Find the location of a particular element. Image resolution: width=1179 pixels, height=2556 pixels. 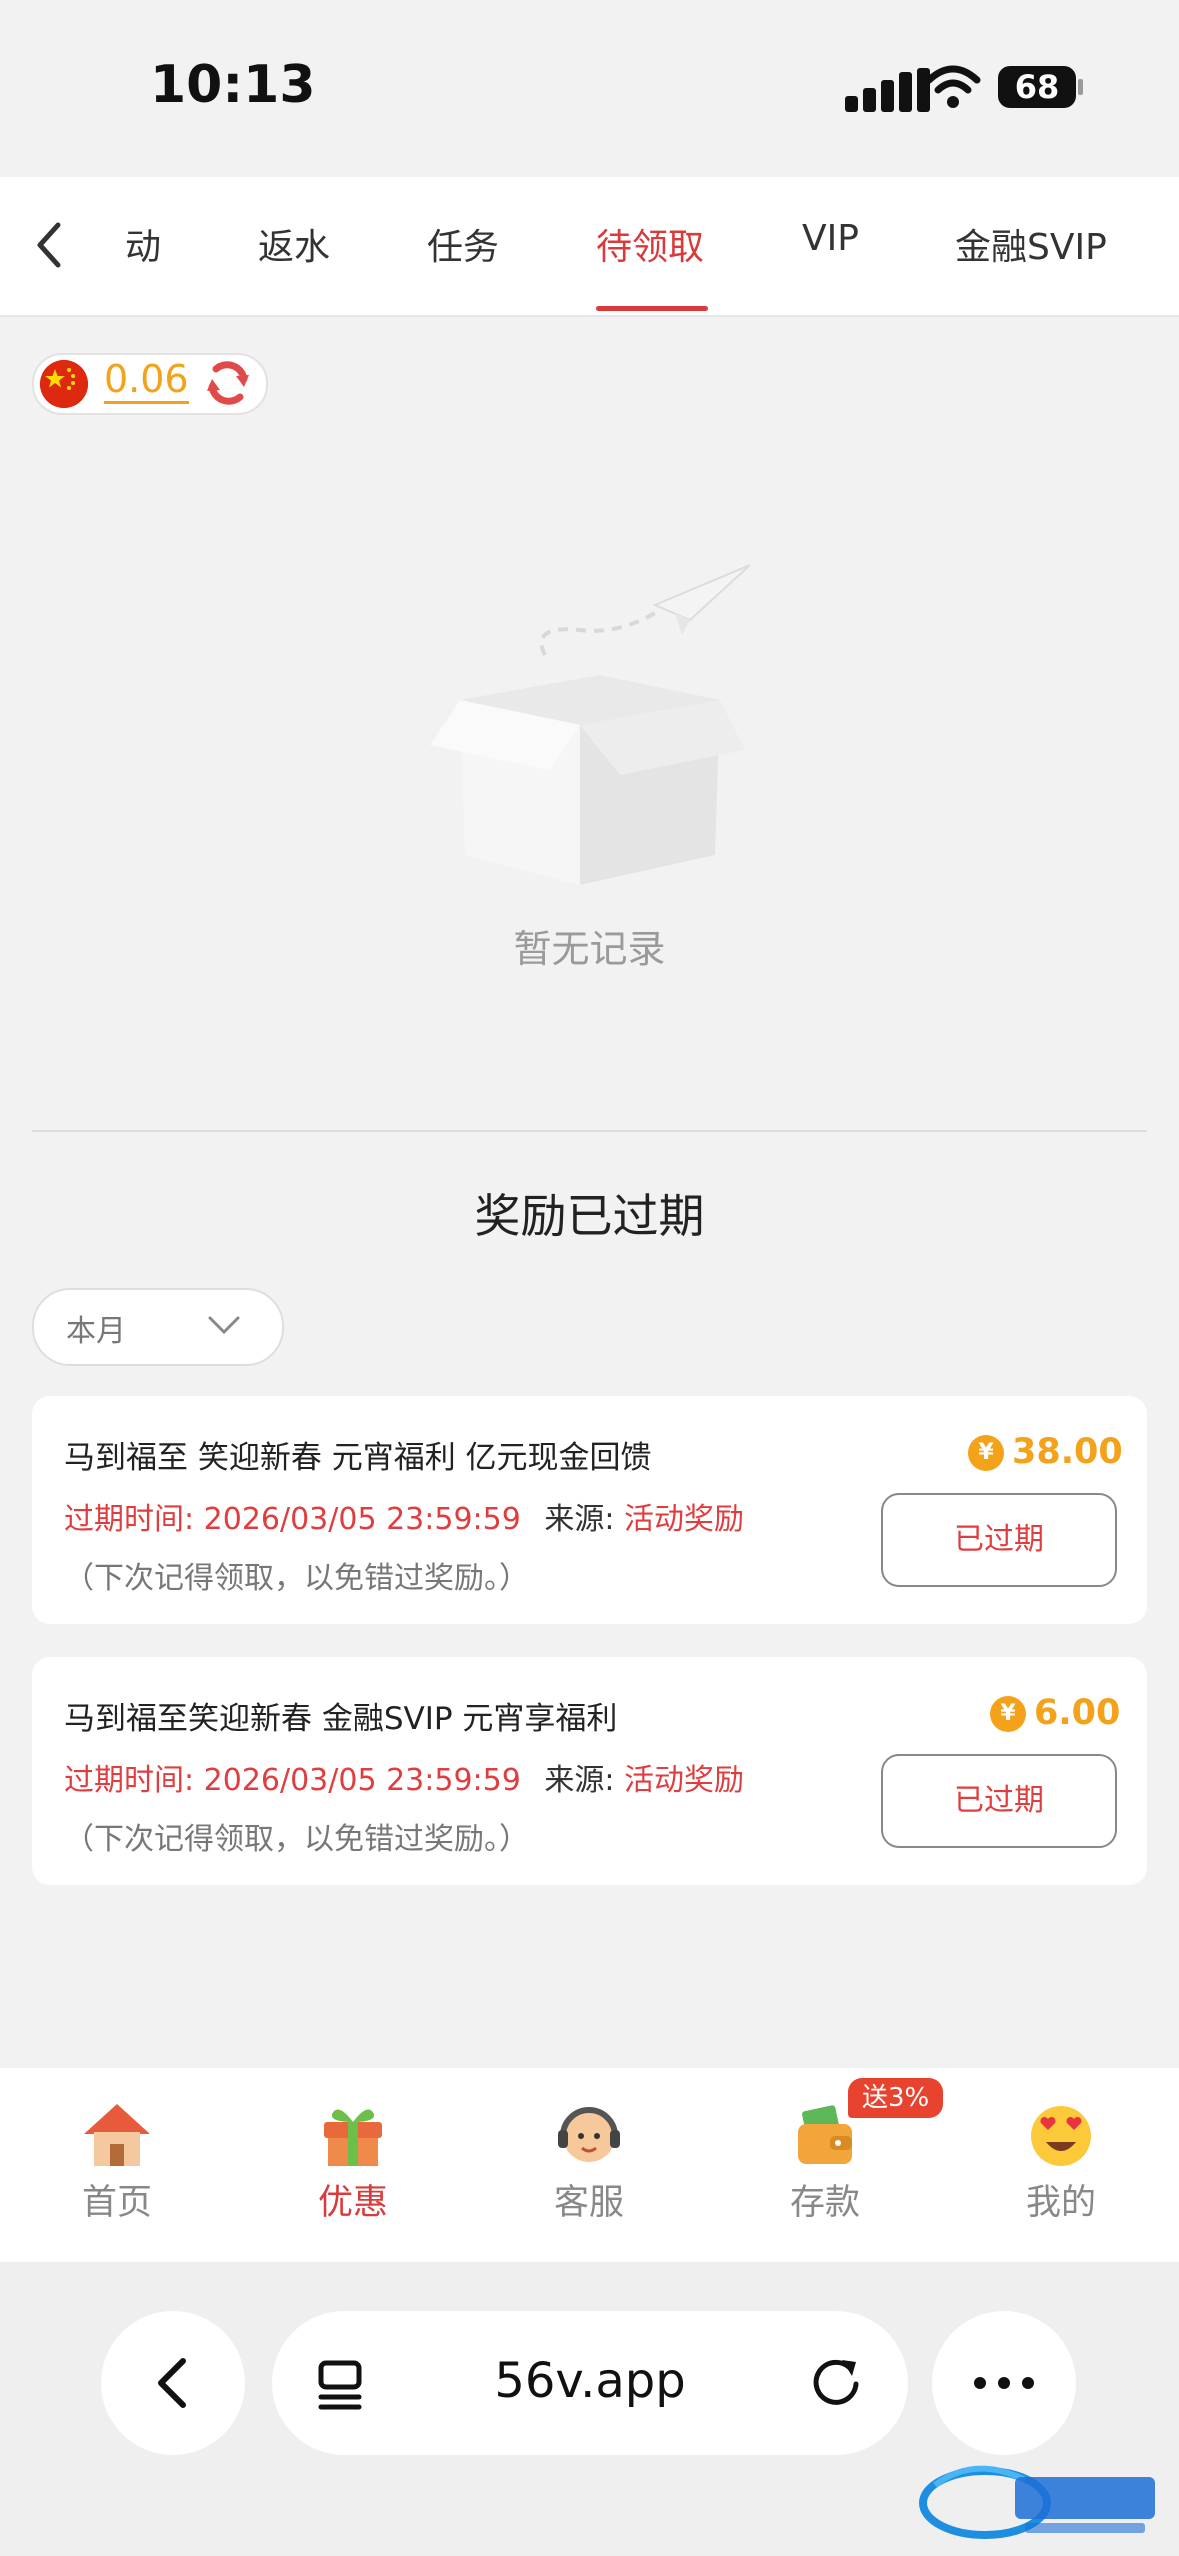

section-divider is located at coordinates (589, 1131).